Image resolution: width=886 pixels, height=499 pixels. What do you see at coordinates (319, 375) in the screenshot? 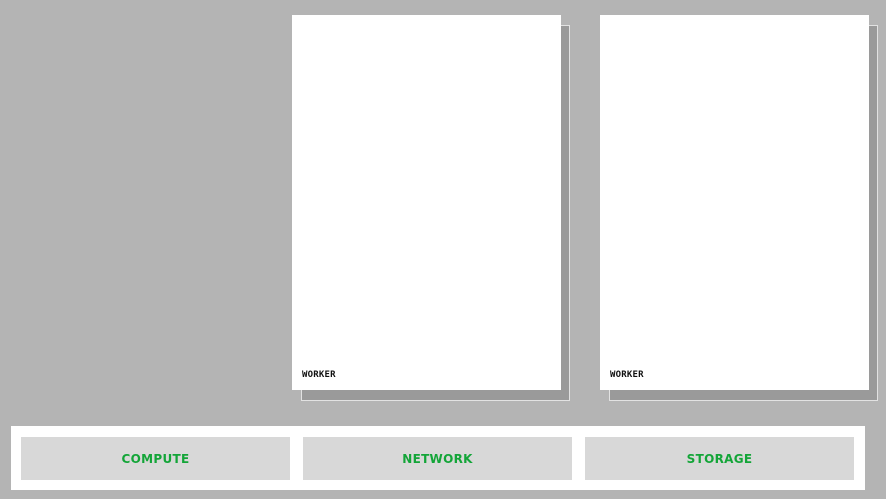
I see `worker-node-1-label: WORKER` at bounding box center [319, 375].